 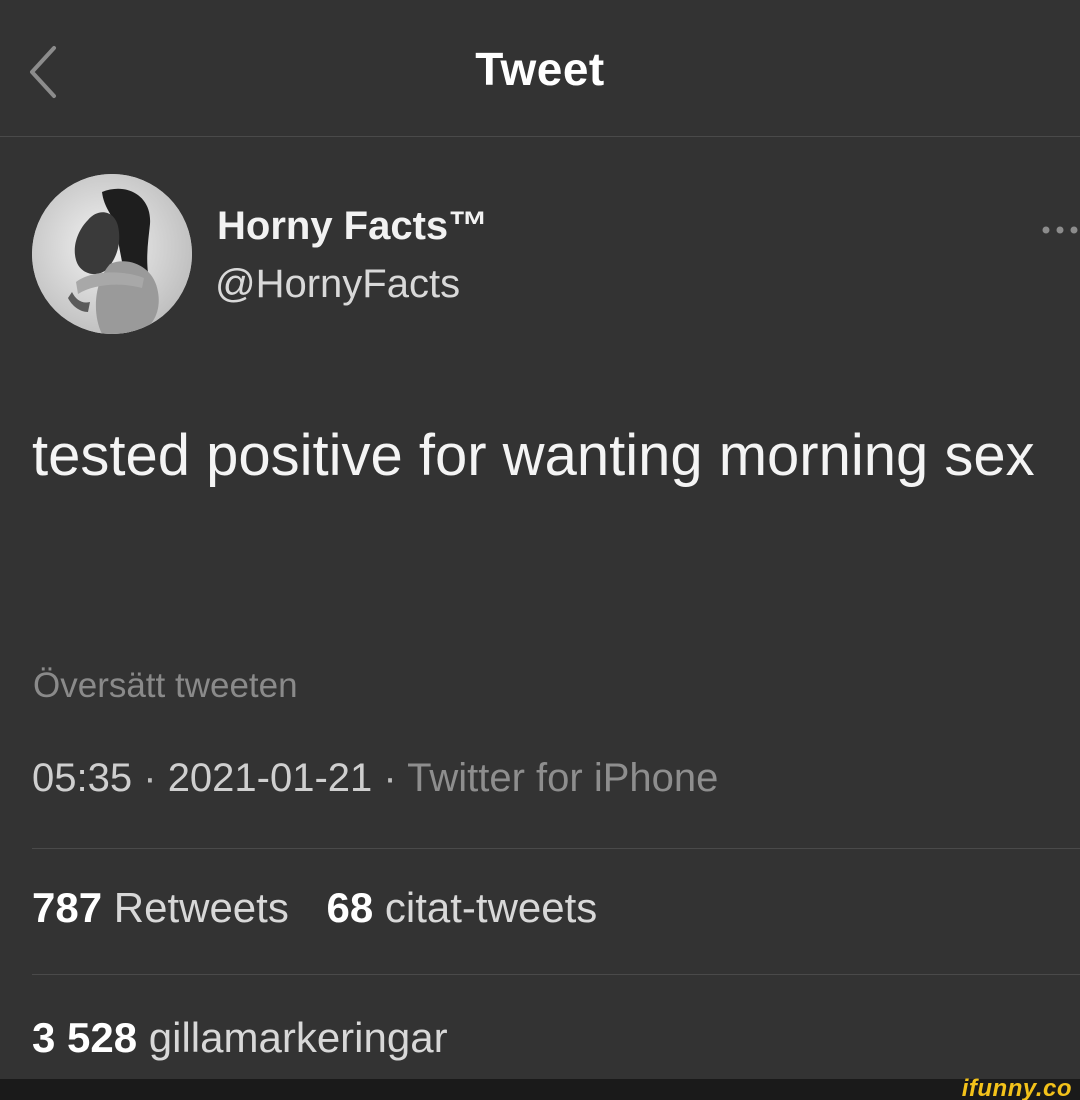 I want to click on retweets-label: Retweets, so click(x=201, y=907).